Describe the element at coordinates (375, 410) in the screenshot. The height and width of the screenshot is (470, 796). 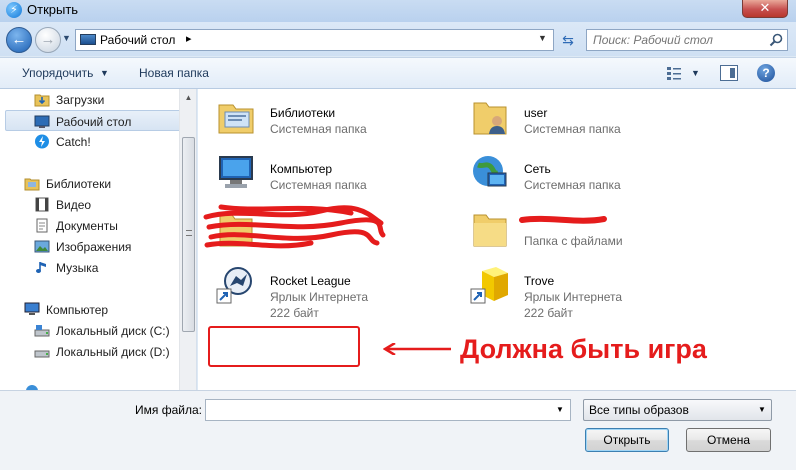
I see `filename-input` at that location.